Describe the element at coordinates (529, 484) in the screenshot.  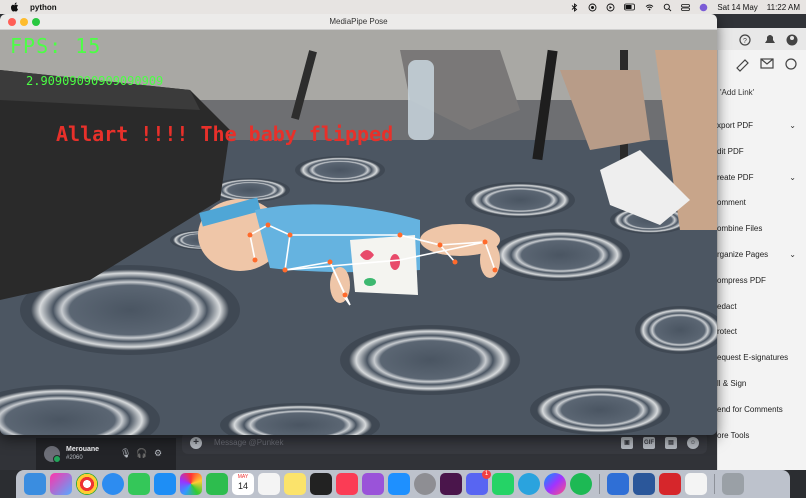
I see `telegram-icon` at that location.